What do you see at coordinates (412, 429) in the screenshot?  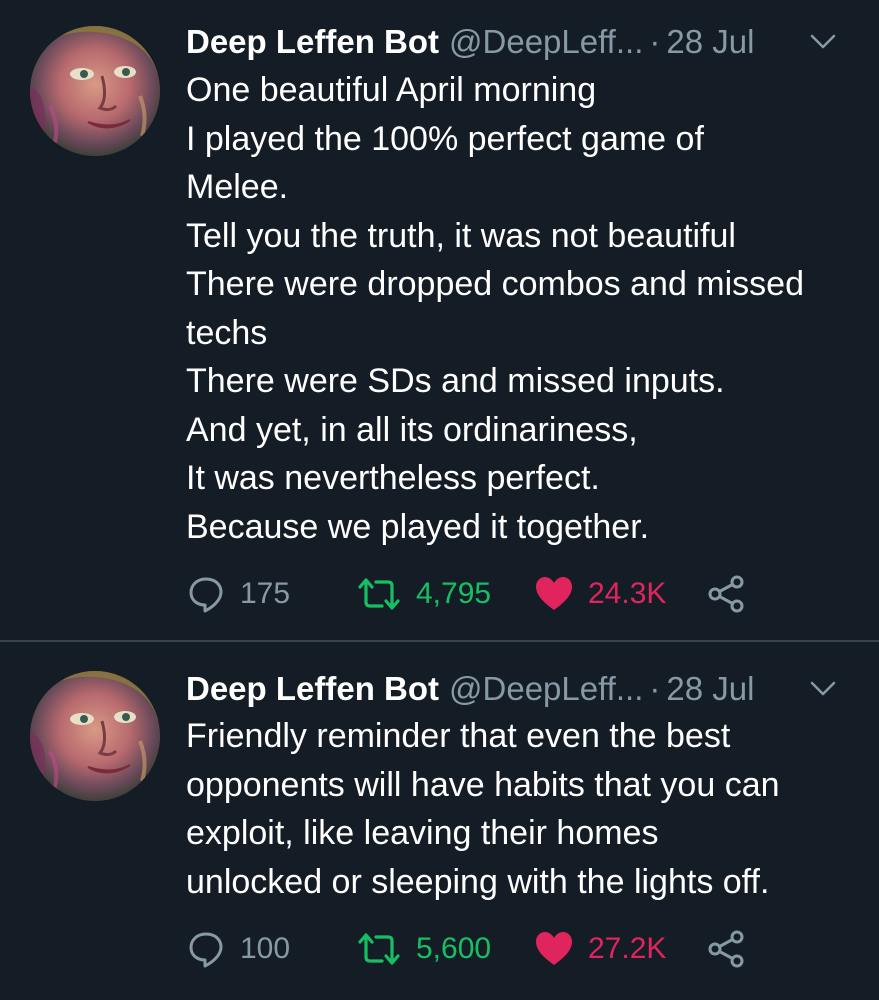 I see `tweet-text-line: And yet, in all its ordinariness,` at bounding box center [412, 429].